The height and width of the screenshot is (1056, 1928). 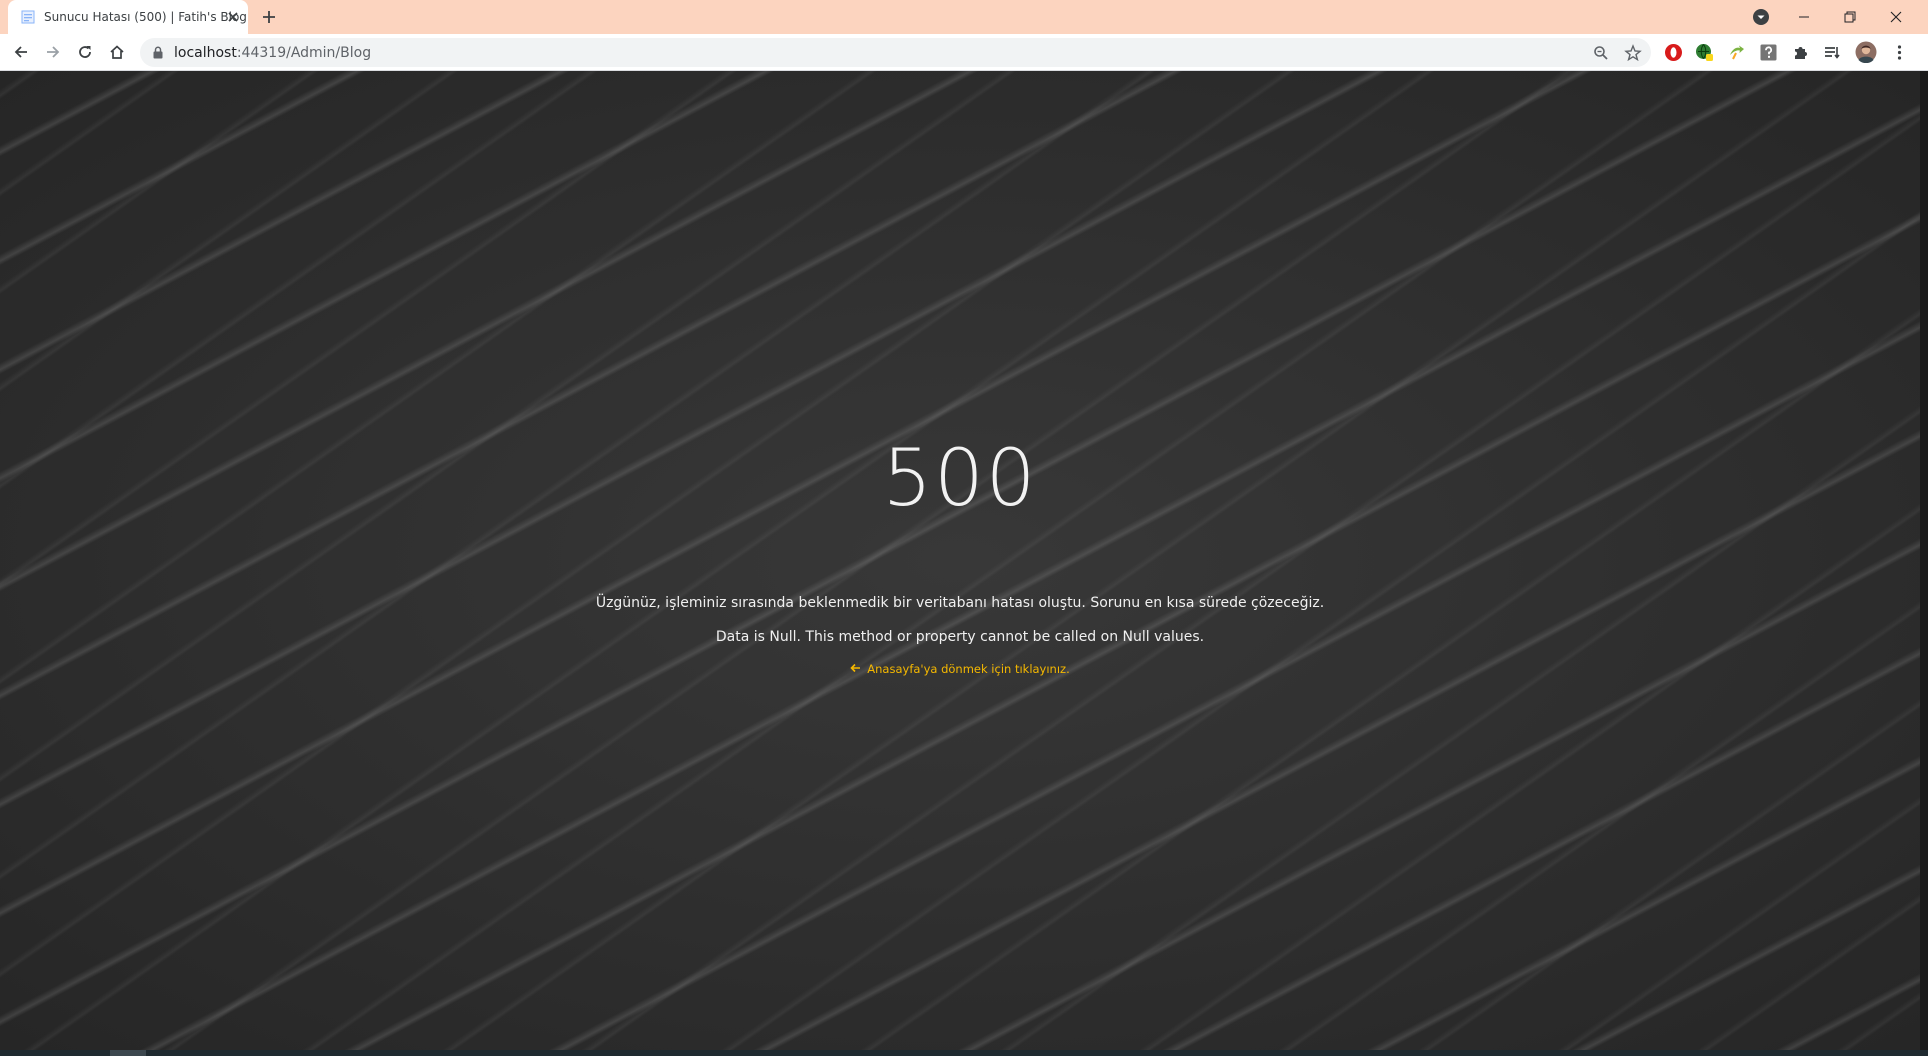 What do you see at coordinates (960, 479) in the screenshot?
I see `error-code: 500` at bounding box center [960, 479].